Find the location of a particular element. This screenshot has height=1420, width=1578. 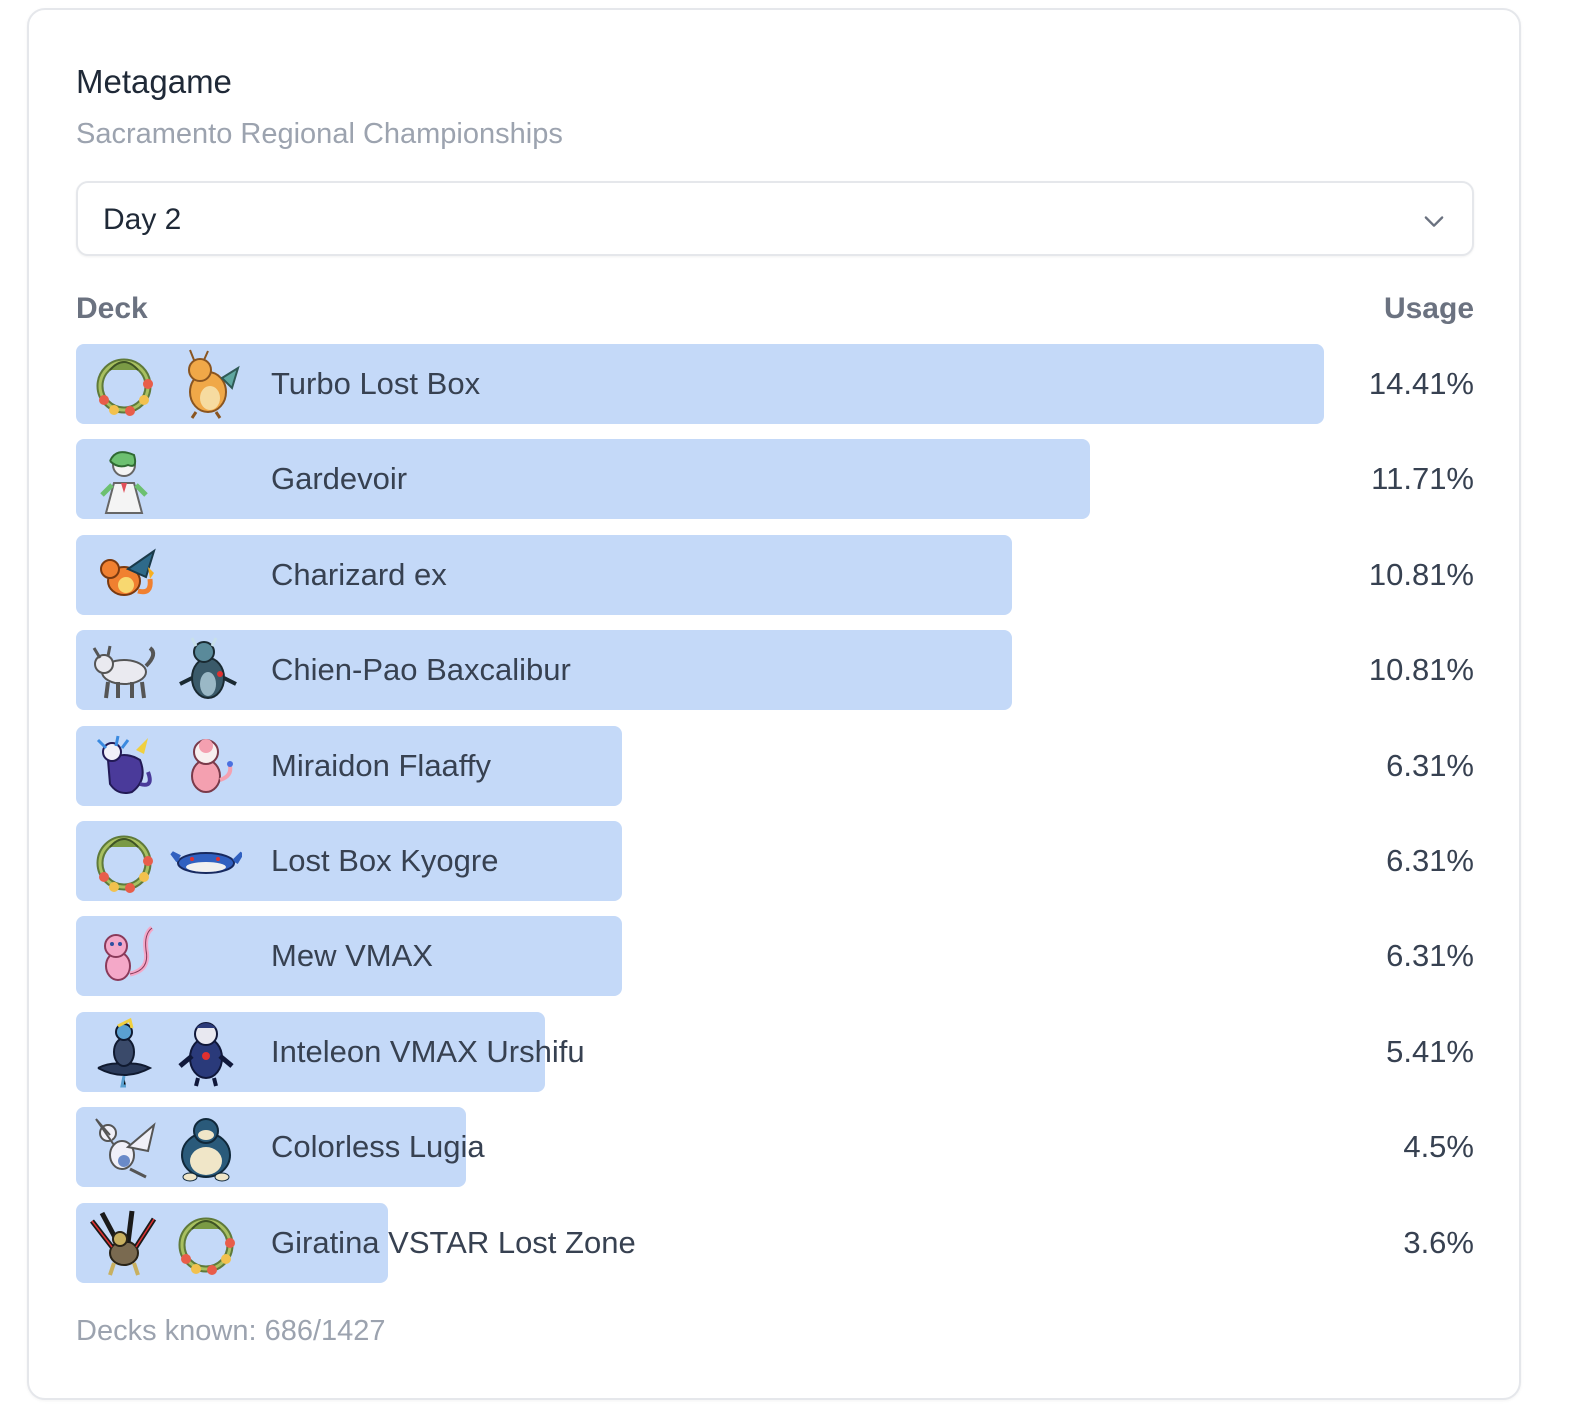

flaaffy-sprite-icon is located at coordinates (212, 765).